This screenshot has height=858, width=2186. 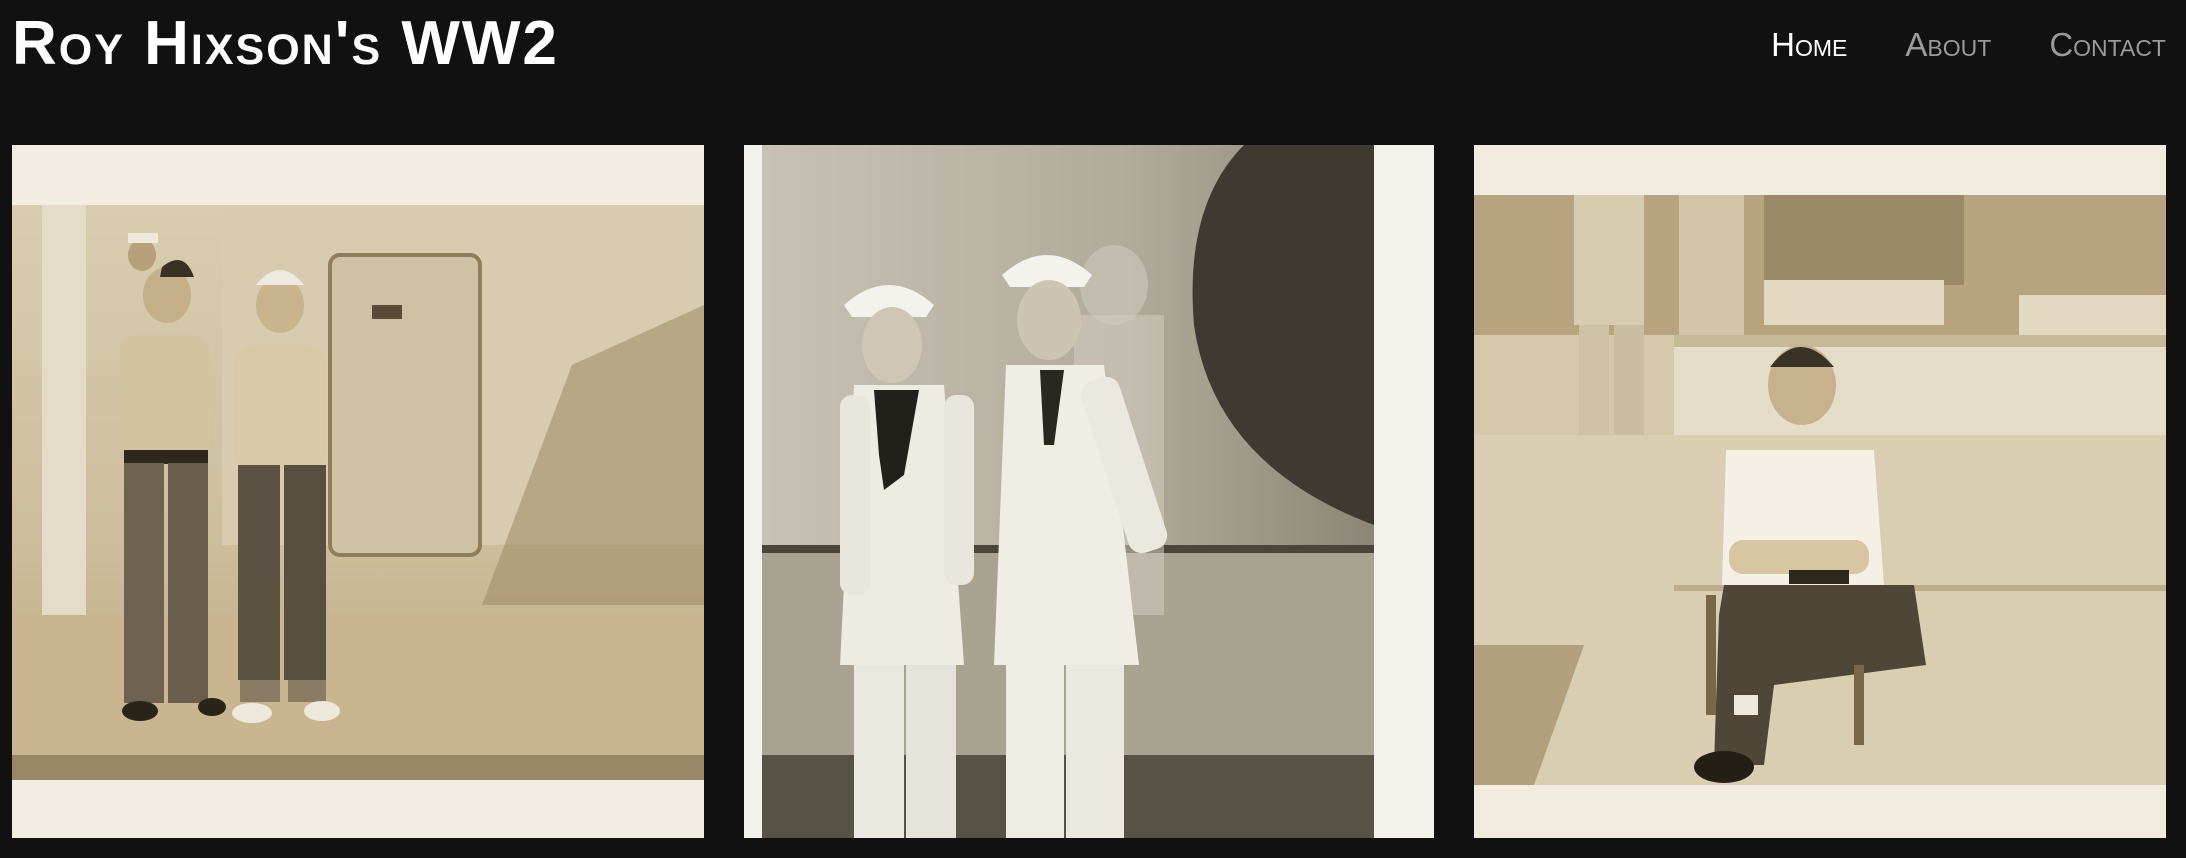 What do you see at coordinates (1809, 45) in the screenshot?
I see `nav-home-link: Home` at bounding box center [1809, 45].